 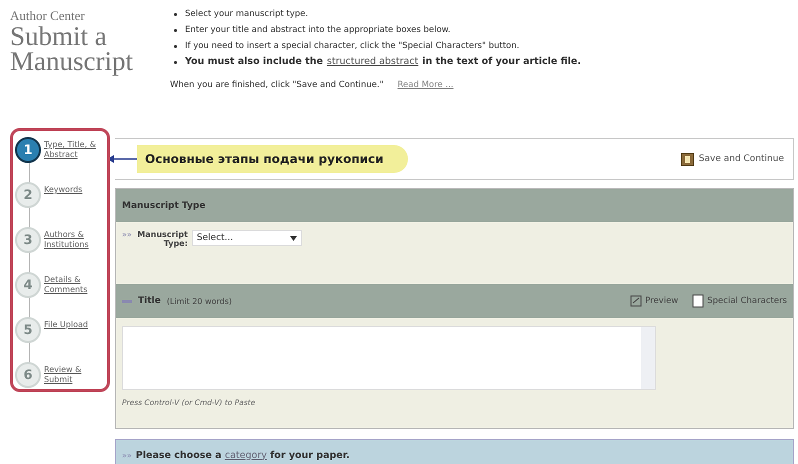 What do you see at coordinates (164, 205) in the screenshot?
I see `section-heading: Manuscript Type` at bounding box center [164, 205].